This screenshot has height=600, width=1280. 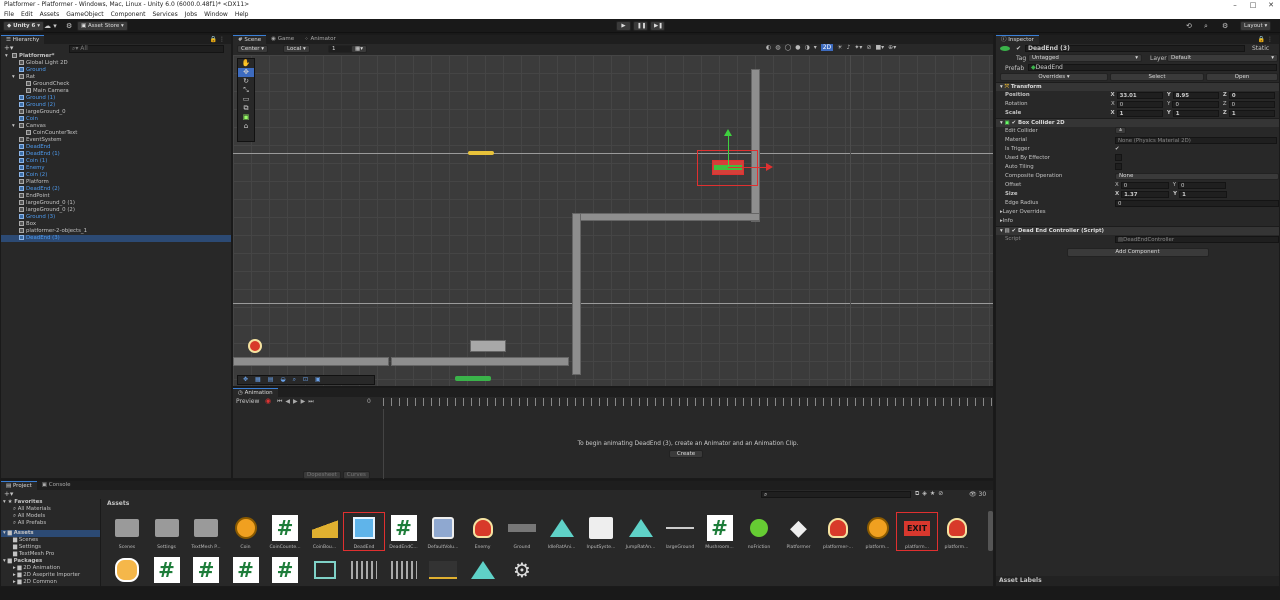 I want to click on arrow-right-icon, so click(x=769, y=167).